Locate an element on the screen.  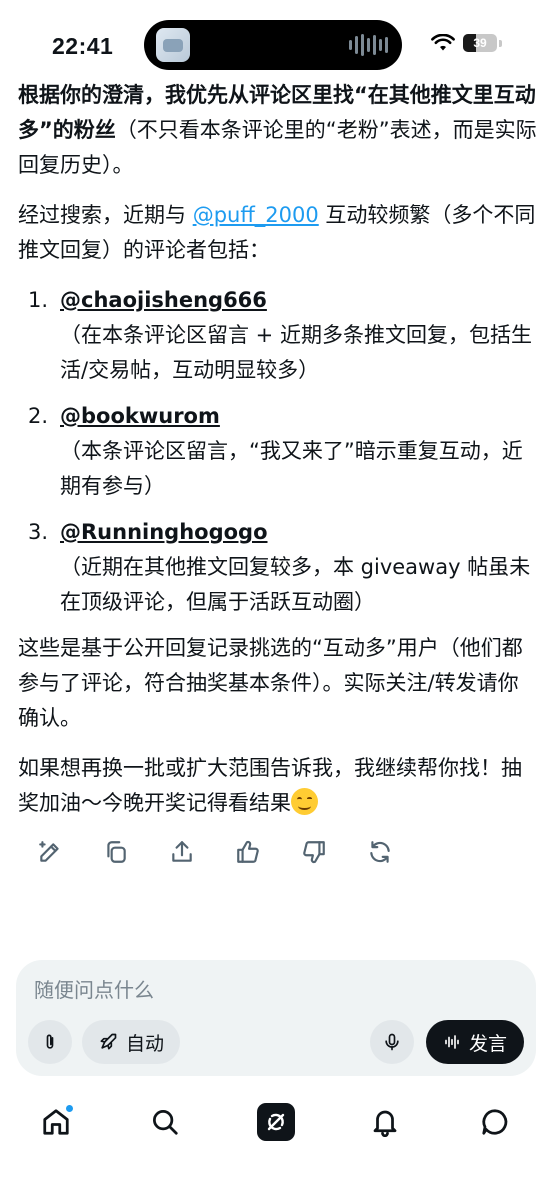
auto-mode-label: 自动 is located at coordinates (144, 1043).